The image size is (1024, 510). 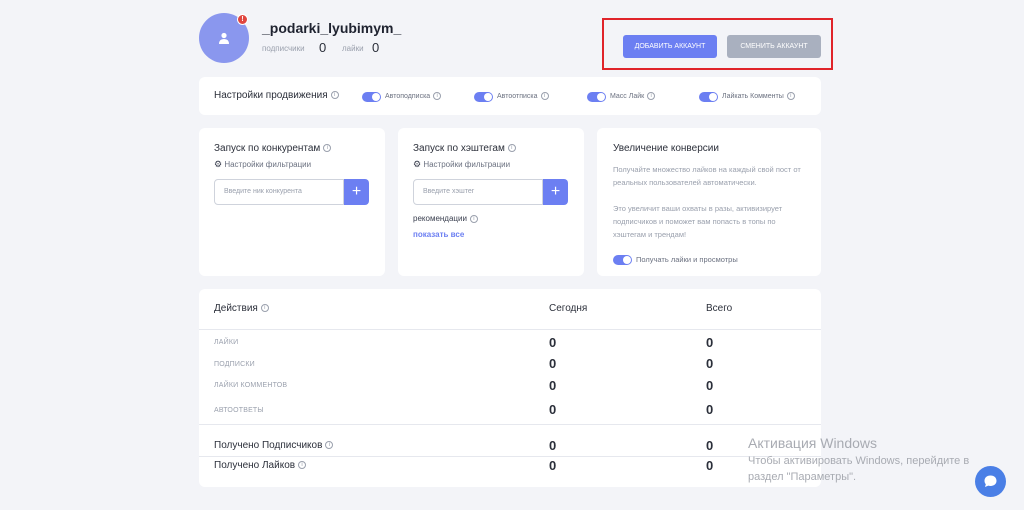 What do you see at coordinates (413, 96) in the screenshot?
I see `toggle-autofollow-label: Автоподписка i` at bounding box center [413, 96].